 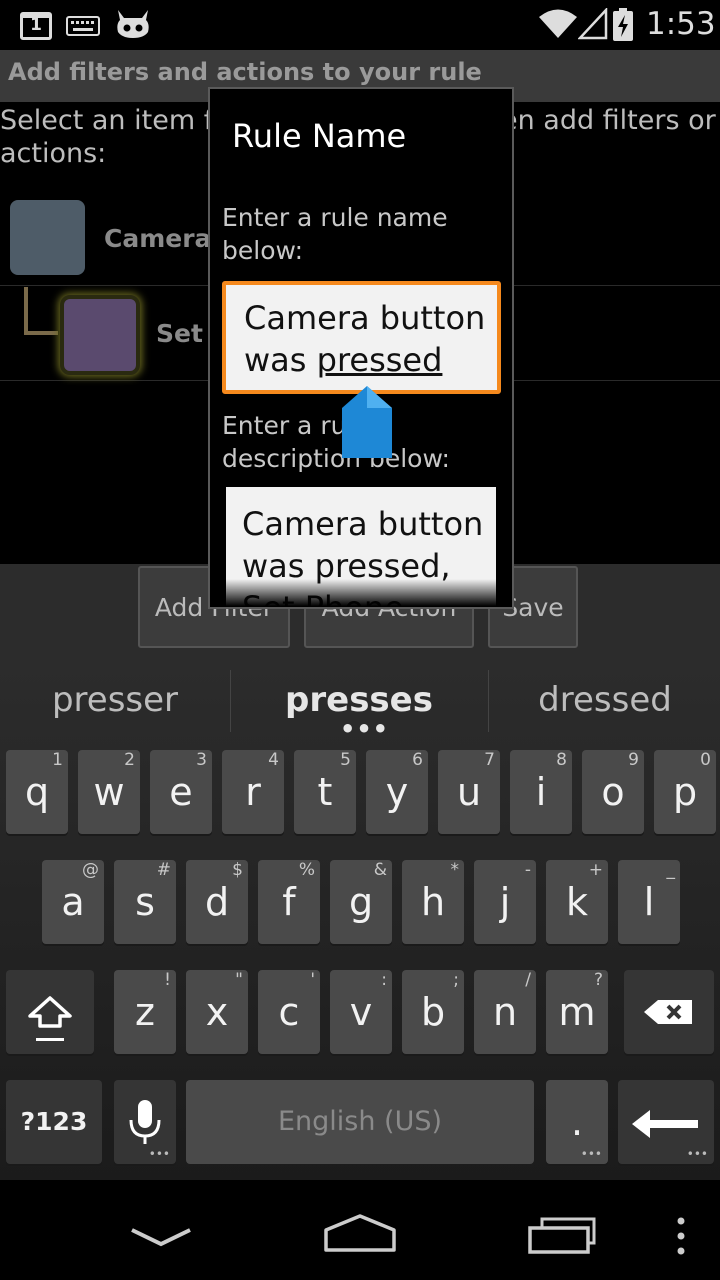 What do you see at coordinates (217, 902) in the screenshot?
I see `key-d: $ d` at bounding box center [217, 902].